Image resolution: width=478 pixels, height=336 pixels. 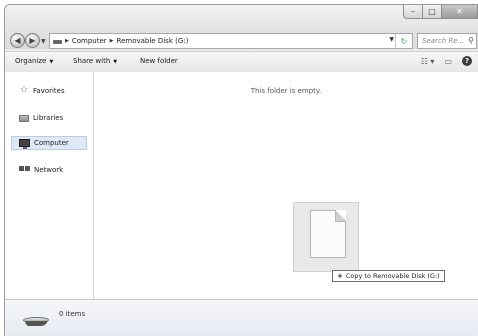 I want to click on breadcrumb-computer: Computer, so click(x=89, y=41).